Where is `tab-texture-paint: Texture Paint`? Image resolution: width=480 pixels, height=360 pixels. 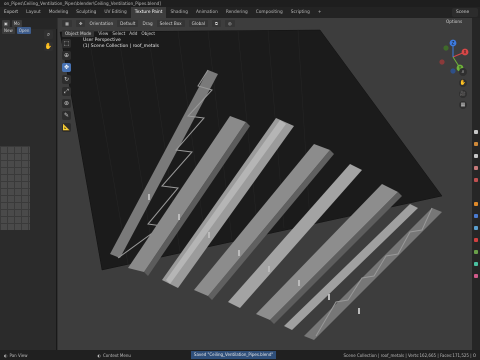 tab-texture-paint: Texture Paint is located at coordinates (148, 12).